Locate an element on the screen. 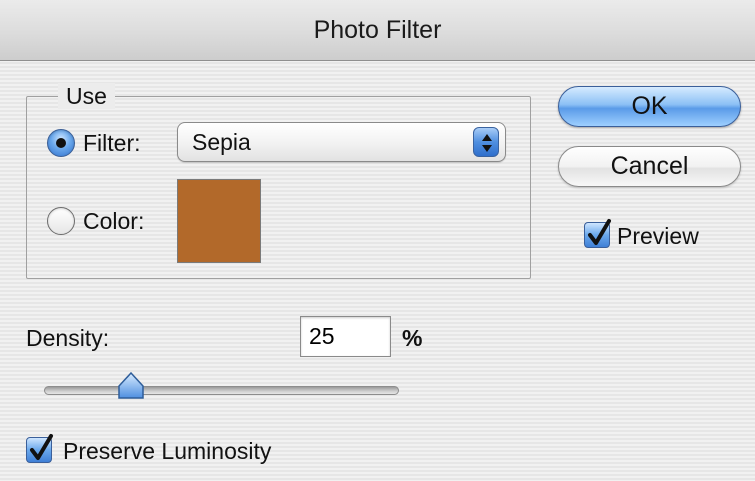 Image resolution: width=755 pixels, height=481 pixels. percent-unit: % is located at coordinates (412, 338).